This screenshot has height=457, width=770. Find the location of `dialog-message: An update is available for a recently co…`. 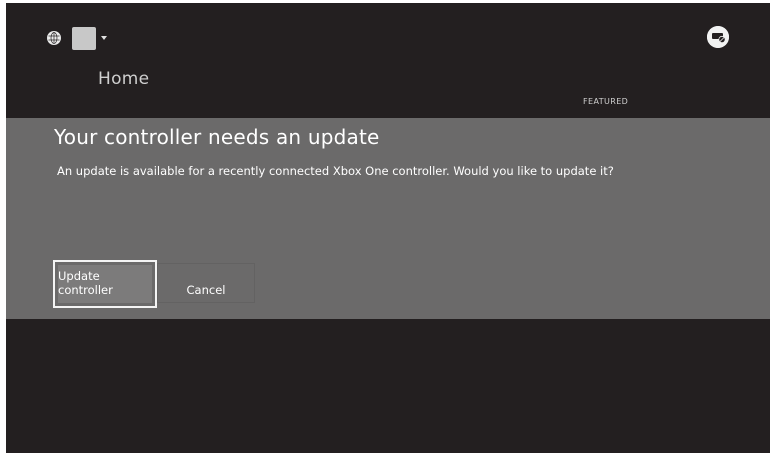

dialog-message: An update is available for a recently co… is located at coordinates (335, 171).